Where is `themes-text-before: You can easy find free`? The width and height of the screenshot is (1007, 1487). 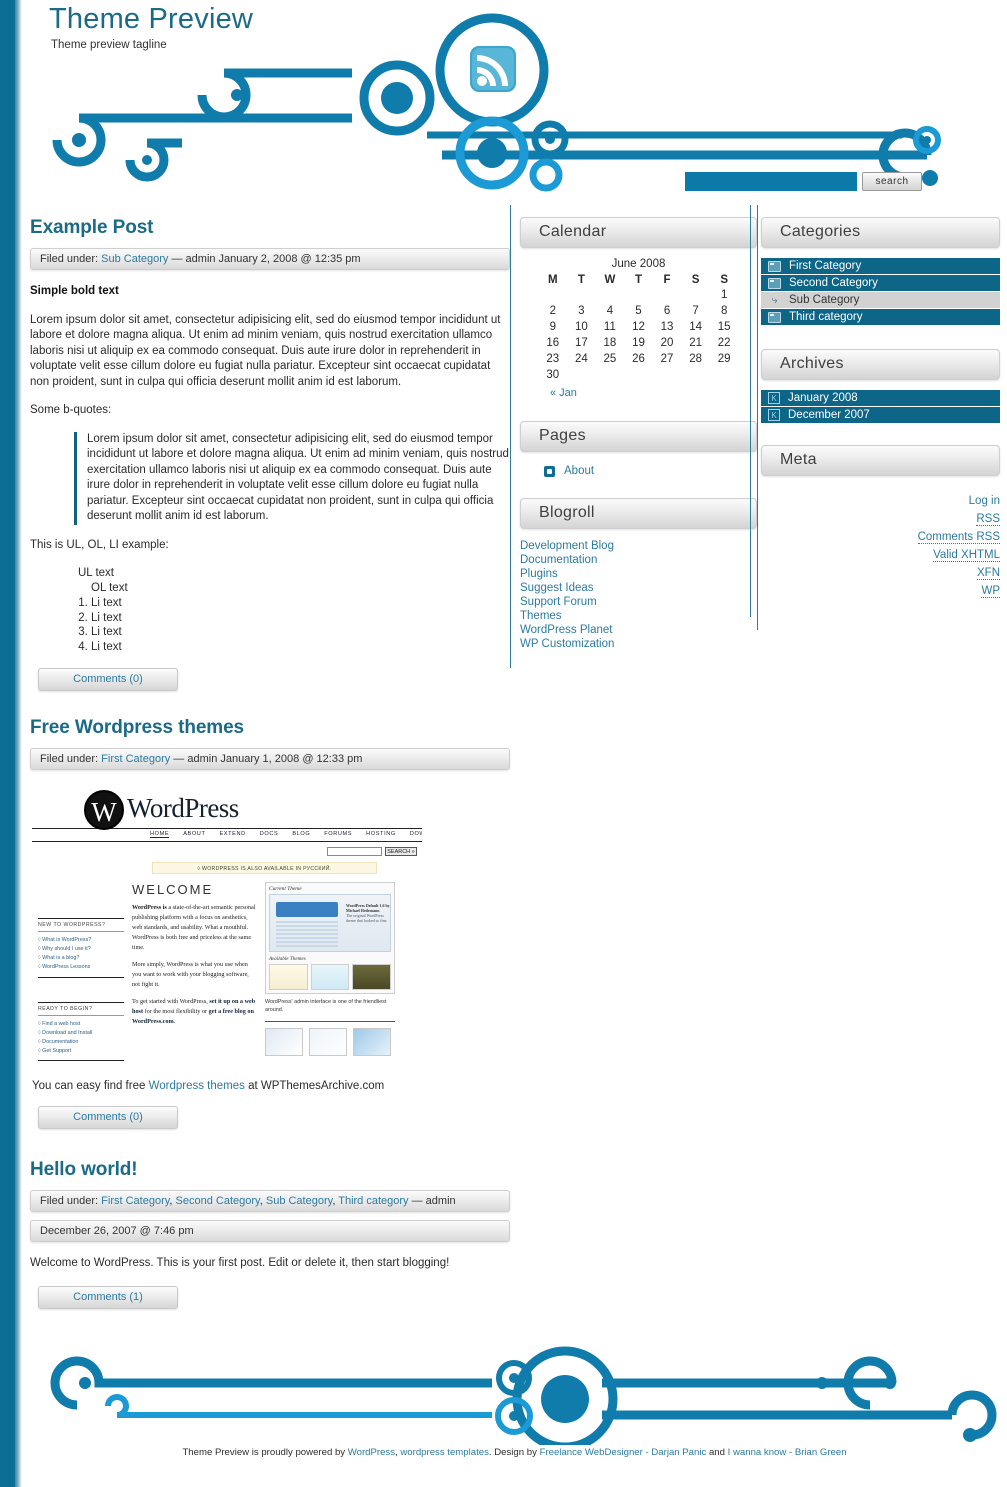 themes-text-before: You can easy find free is located at coordinates (90, 1086).